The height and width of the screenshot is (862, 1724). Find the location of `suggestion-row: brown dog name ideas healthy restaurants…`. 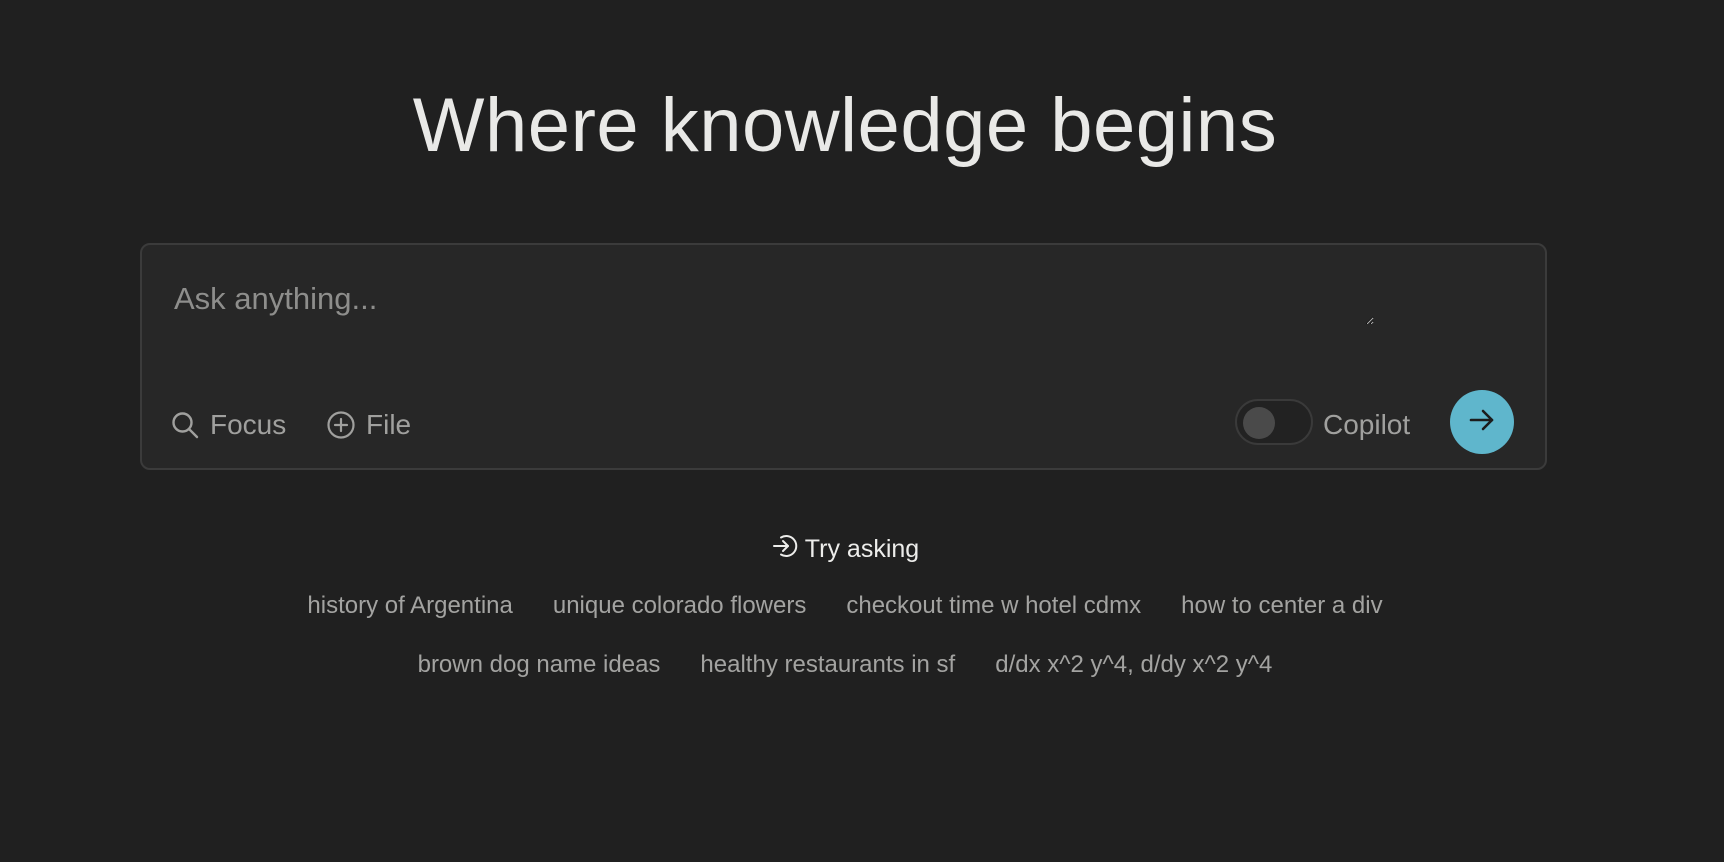

suggestion-row: brown dog name ideas healthy restaurants… is located at coordinates (845, 665).